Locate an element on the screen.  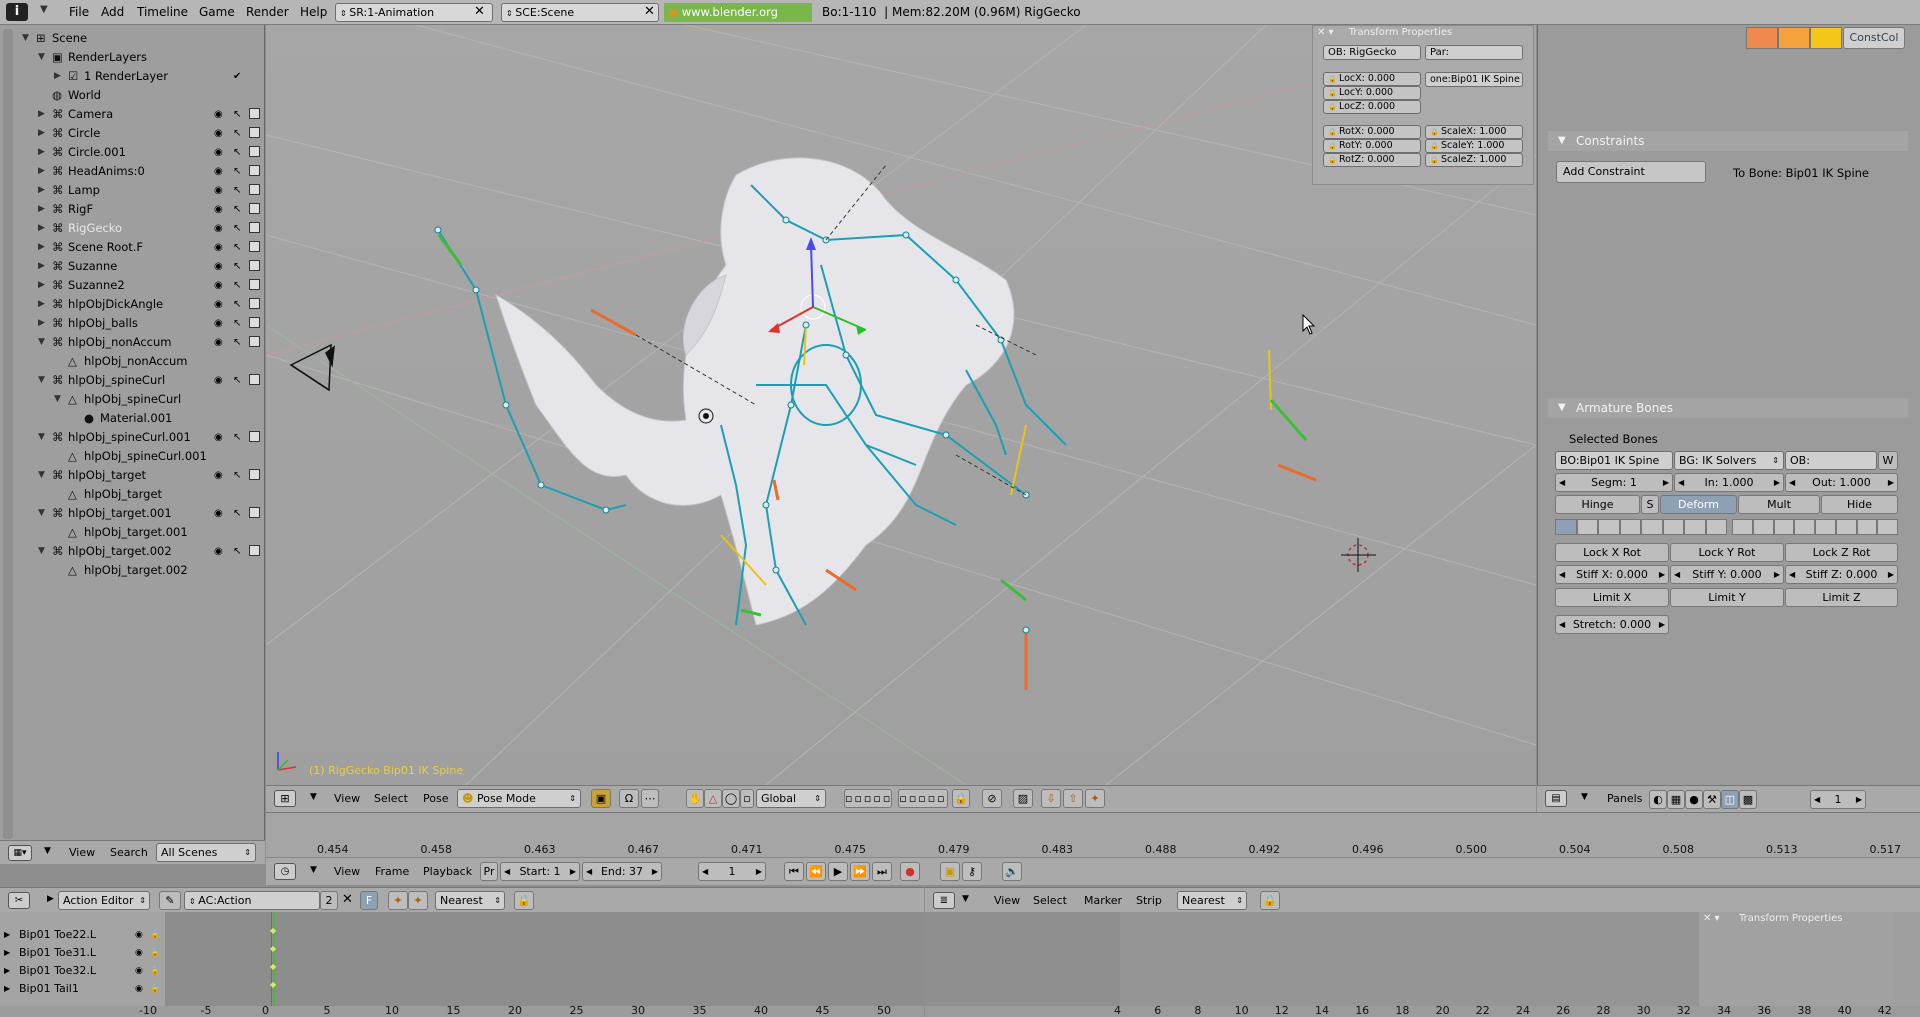
outliner-row: △ hlpObj_spineCurl.001 is located at coordinates (132, 456).